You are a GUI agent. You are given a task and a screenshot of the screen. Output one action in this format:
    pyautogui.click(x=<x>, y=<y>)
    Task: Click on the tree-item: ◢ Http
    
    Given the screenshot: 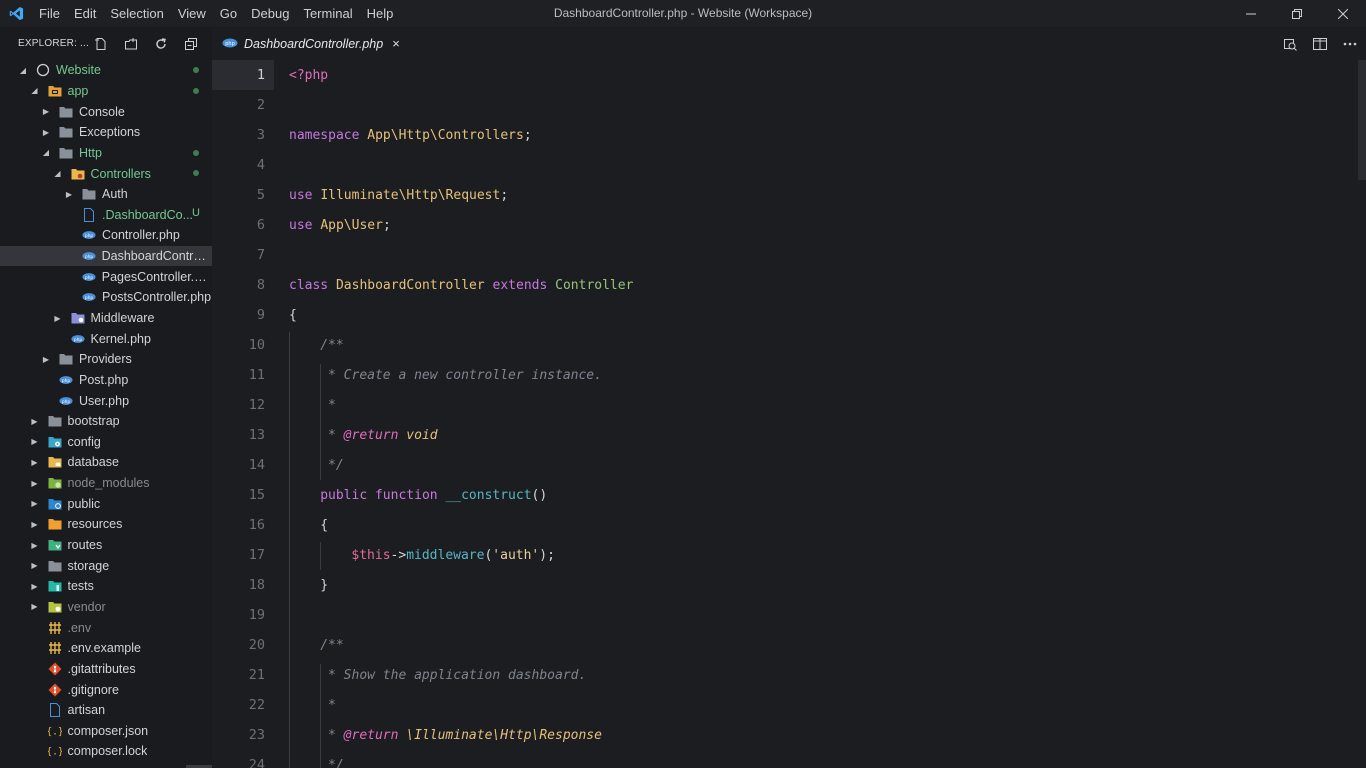 What is the action you would take?
    pyautogui.click(x=106, y=153)
    